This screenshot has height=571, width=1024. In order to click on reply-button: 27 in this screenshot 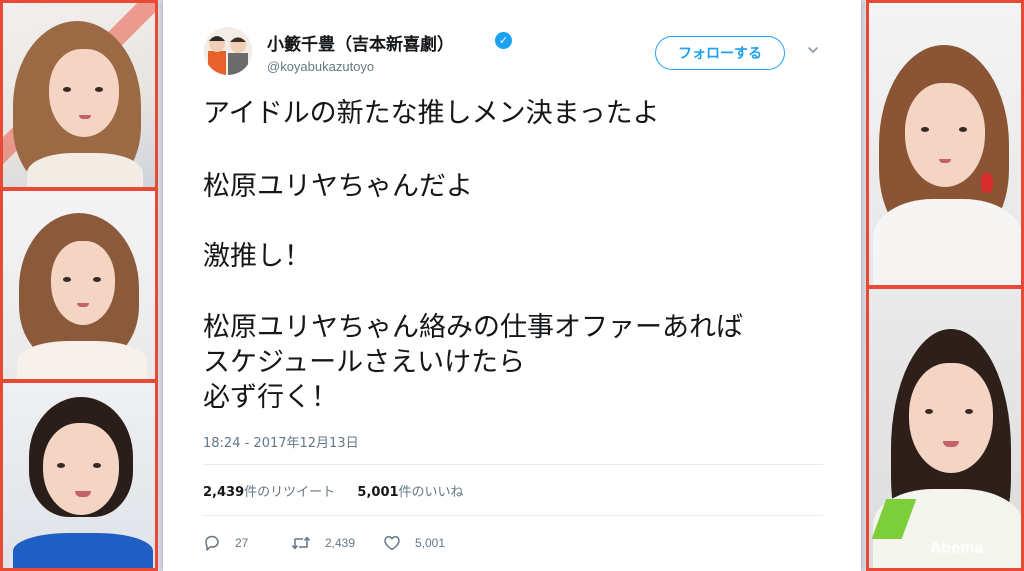, I will do `click(225, 543)`.